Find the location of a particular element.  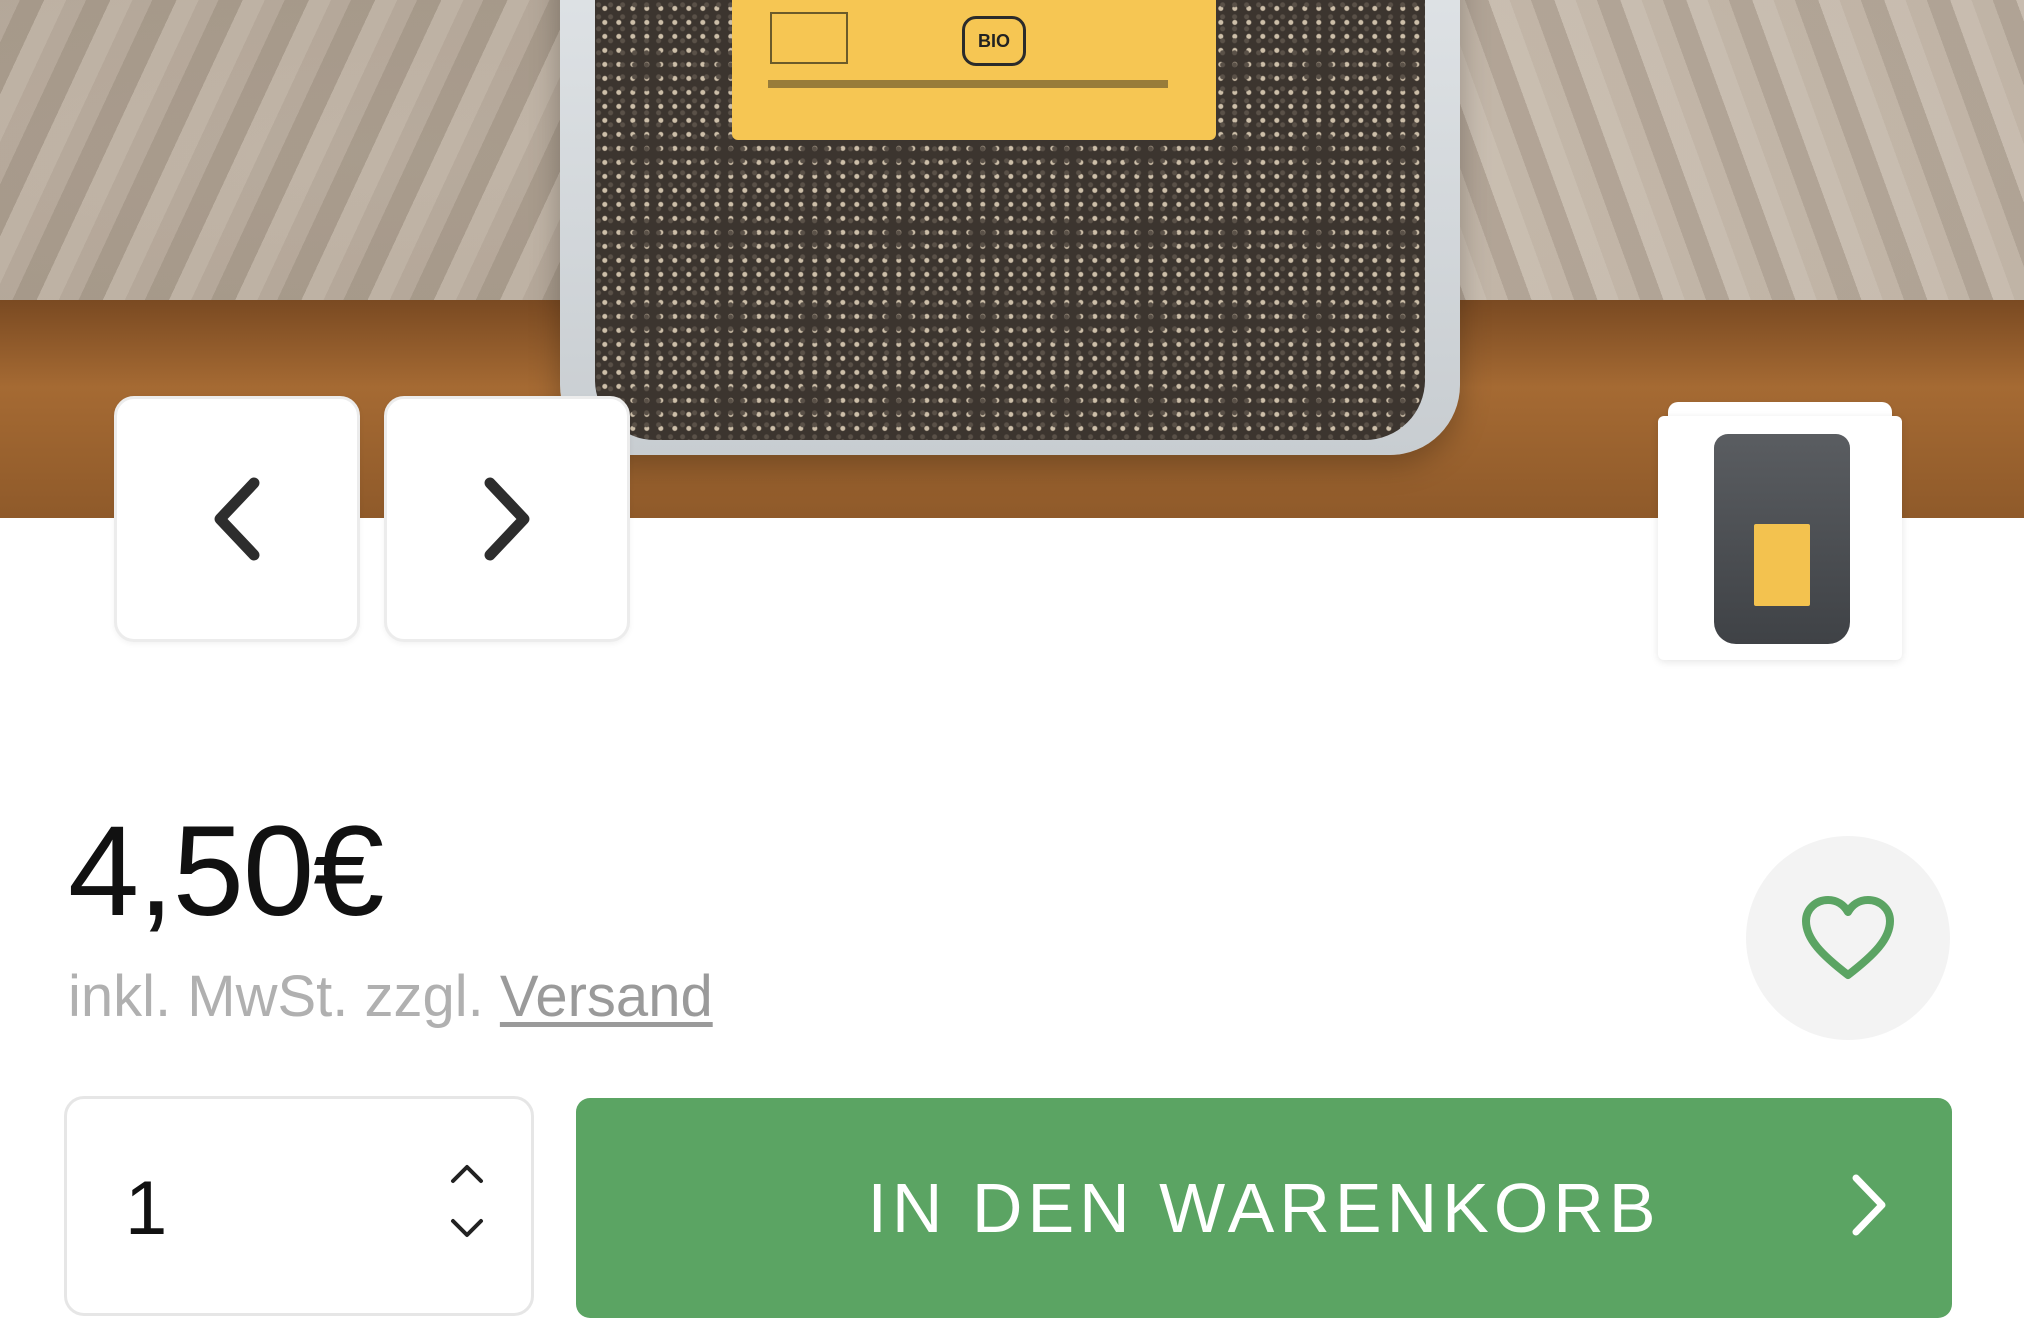

eu-organic-logo is located at coordinates (809, 38).